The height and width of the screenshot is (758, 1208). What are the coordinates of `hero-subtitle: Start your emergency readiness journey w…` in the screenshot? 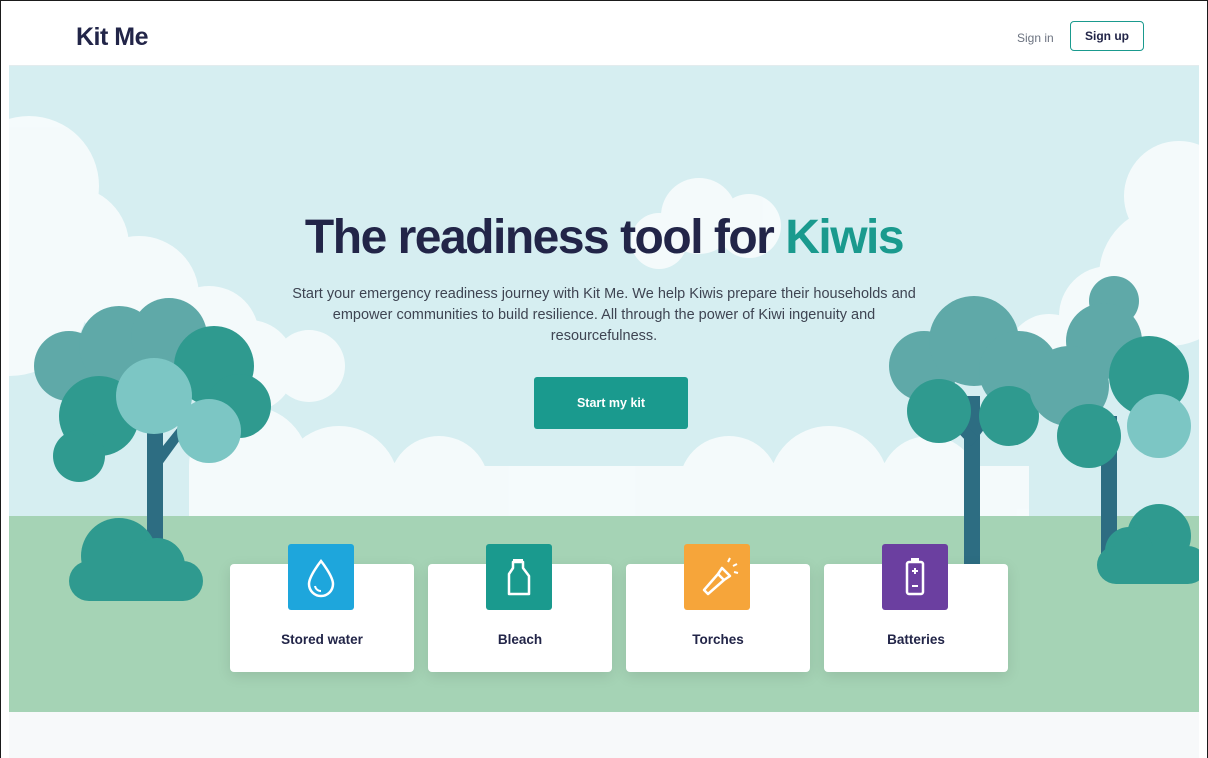 It's located at (604, 315).